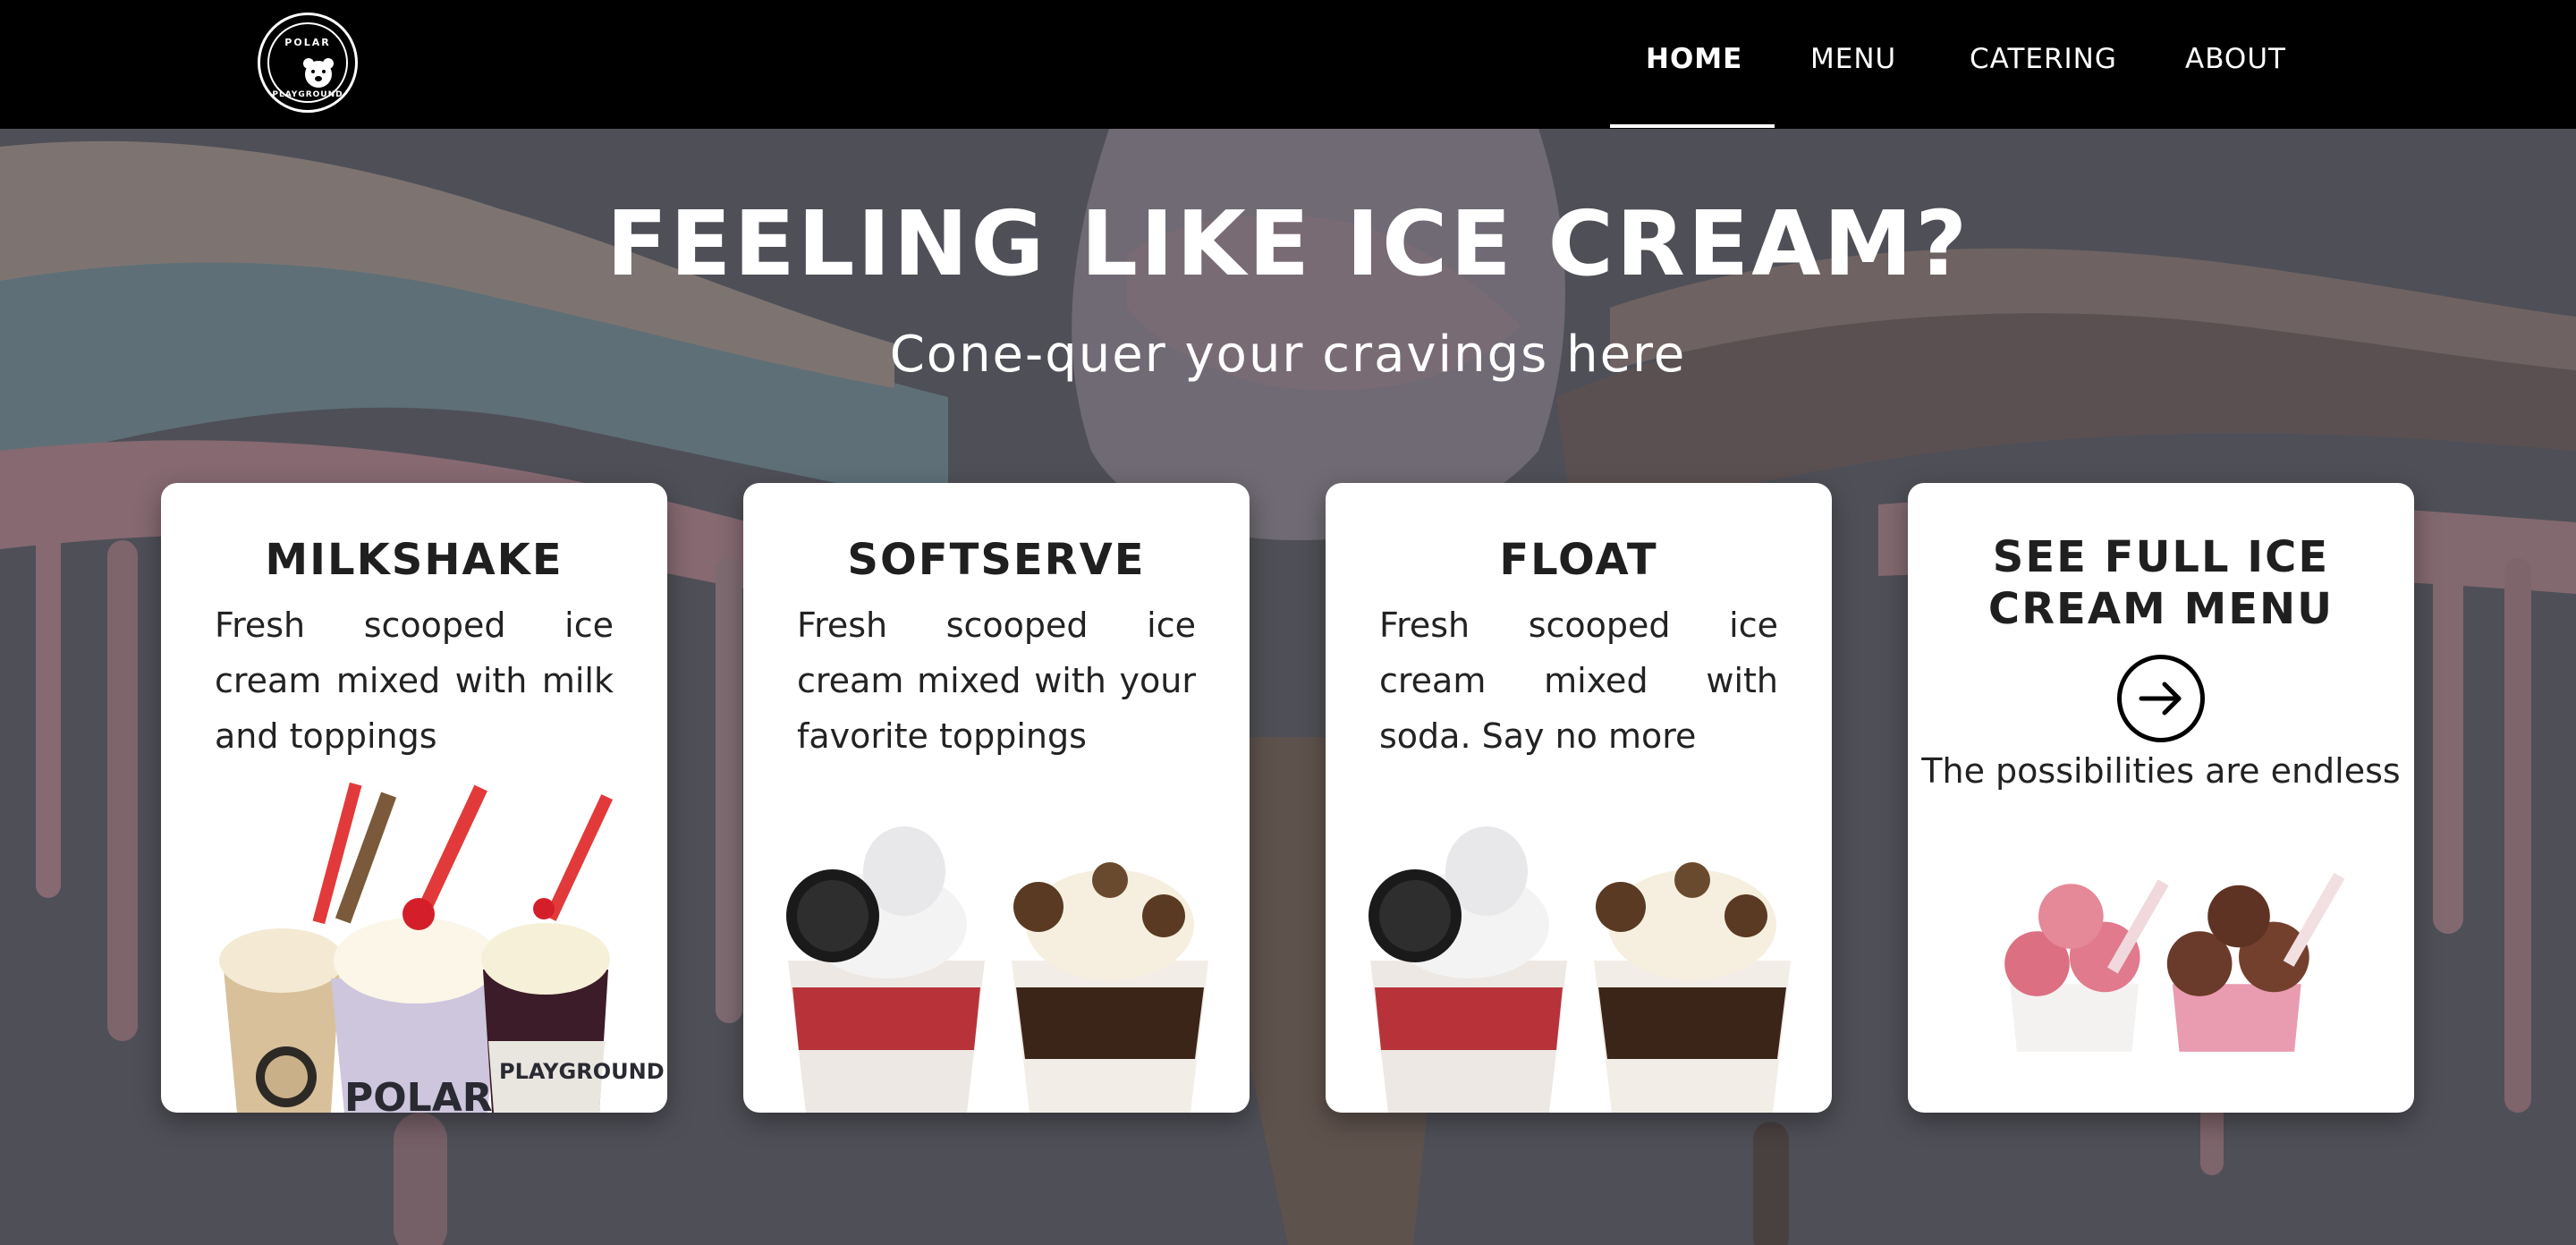  I want to click on nav-menu: MENU, so click(1853, 59).